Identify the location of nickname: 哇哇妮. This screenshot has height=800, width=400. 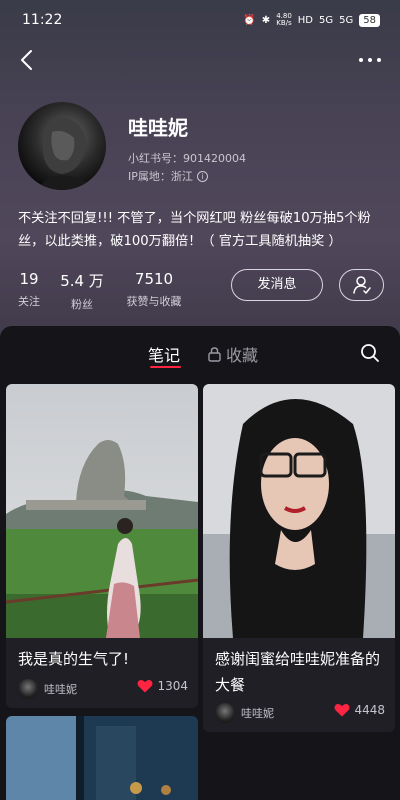
(158, 128).